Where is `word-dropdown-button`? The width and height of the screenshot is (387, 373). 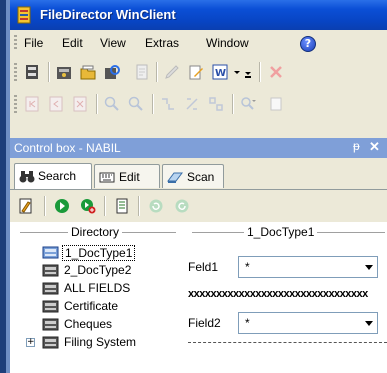 word-dropdown-button is located at coordinates (237, 72).